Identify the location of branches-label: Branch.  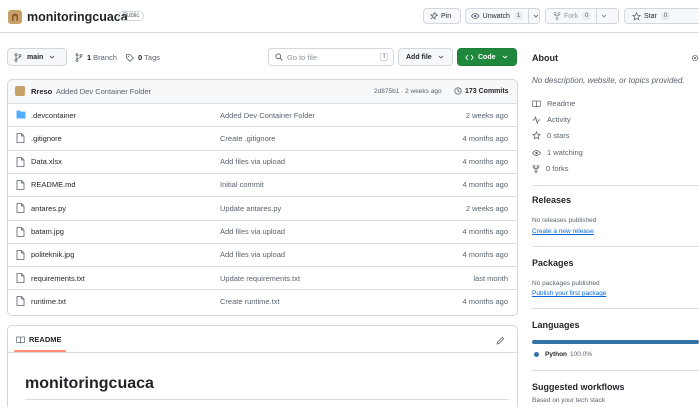
(105, 57).